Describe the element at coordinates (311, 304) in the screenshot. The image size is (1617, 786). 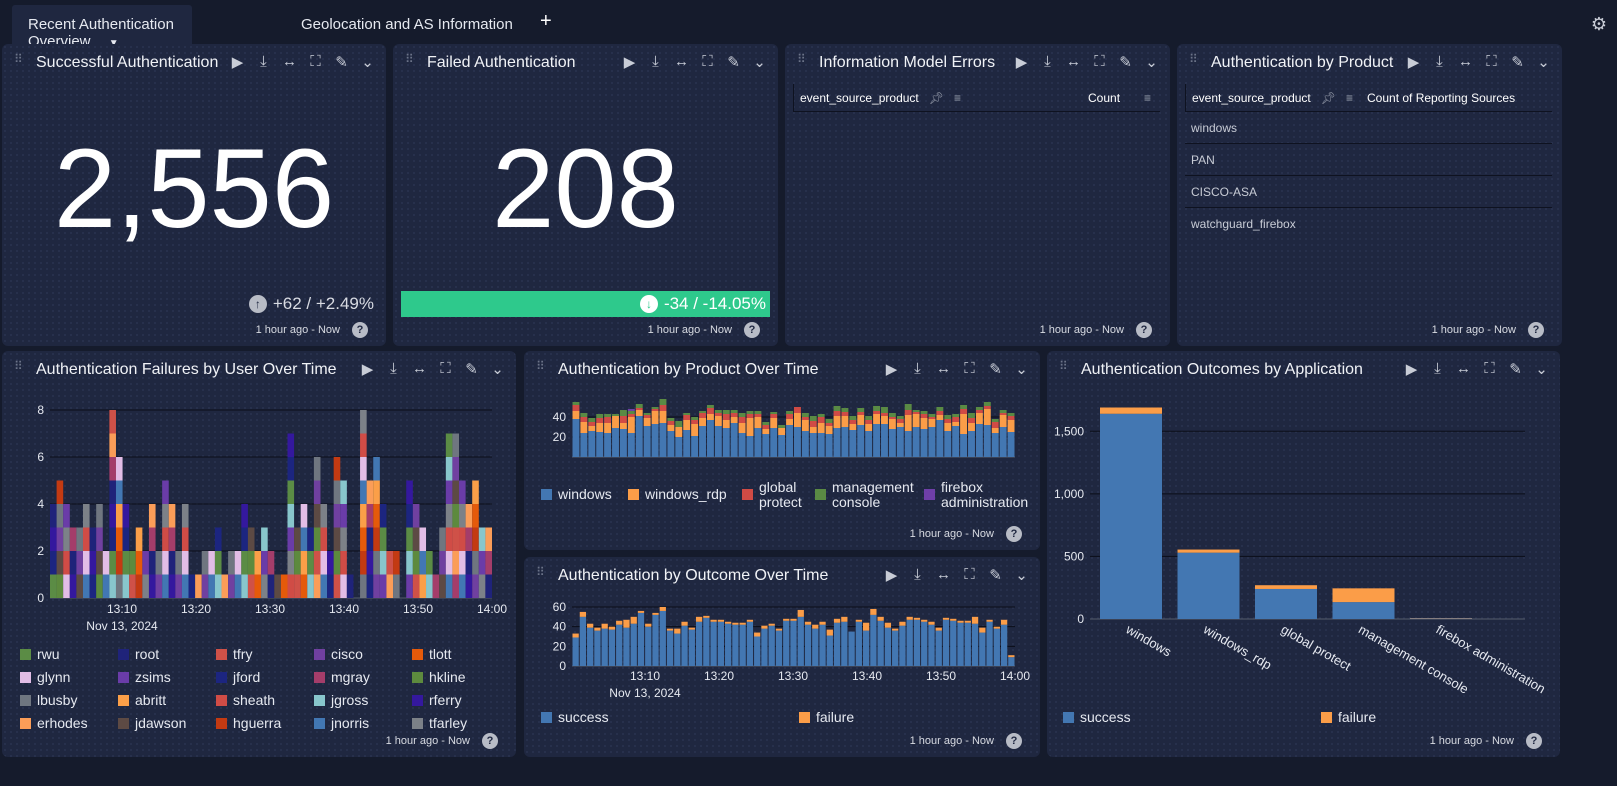
I see `metric-delta: ↑ +62 / +2.49%` at that location.